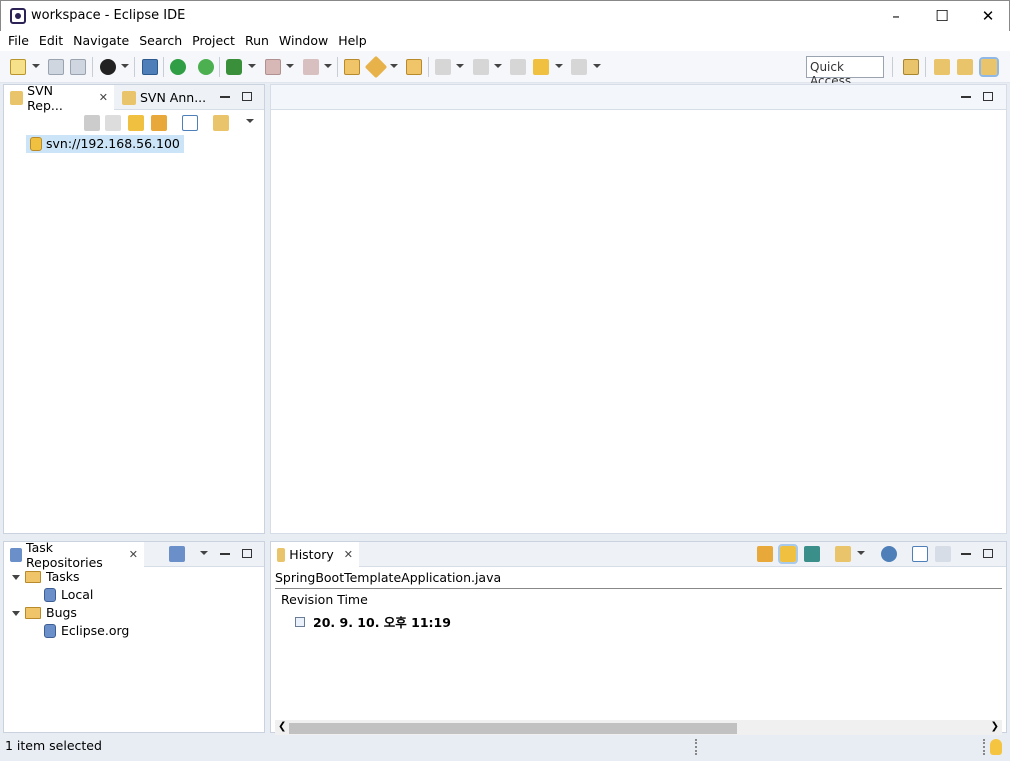 This screenshot has height=761, width=1010. What do you see at coordinates (352, 41) in the screenshot?
I see `menu-help: Help` at bounding box center [352, 41].